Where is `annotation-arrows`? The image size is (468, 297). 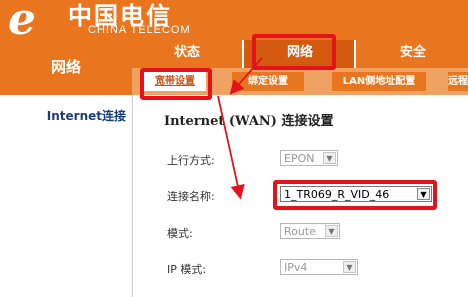
annotation-arrows is located at coordinates (240, 128).